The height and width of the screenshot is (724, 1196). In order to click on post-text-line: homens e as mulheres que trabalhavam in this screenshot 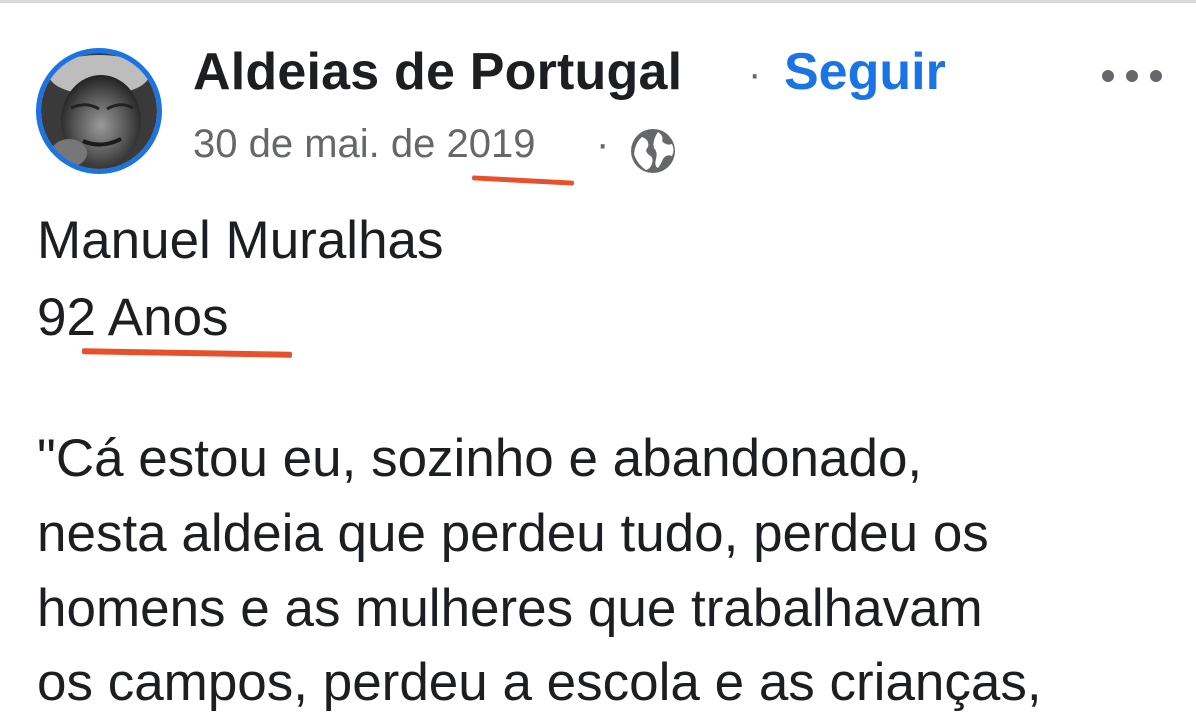, I will do `click(510, 608)`.